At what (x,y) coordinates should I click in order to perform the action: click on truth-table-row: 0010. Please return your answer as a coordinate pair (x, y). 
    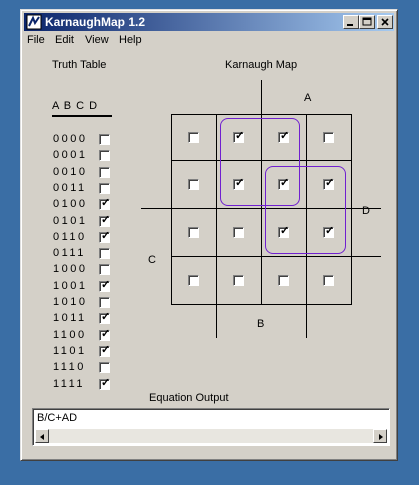
    Looking at the image, I should click on (83, 173).